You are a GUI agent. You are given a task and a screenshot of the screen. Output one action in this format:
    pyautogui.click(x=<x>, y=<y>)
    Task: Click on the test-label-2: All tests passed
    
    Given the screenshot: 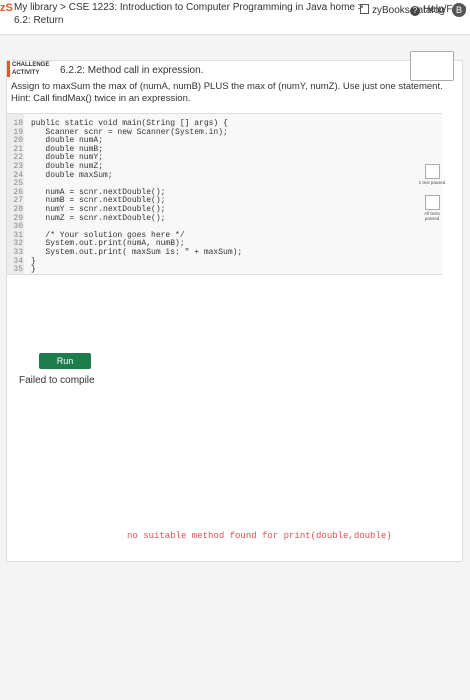 What is the action you would take?
    pyautogui.click(x=432, y=216)
    